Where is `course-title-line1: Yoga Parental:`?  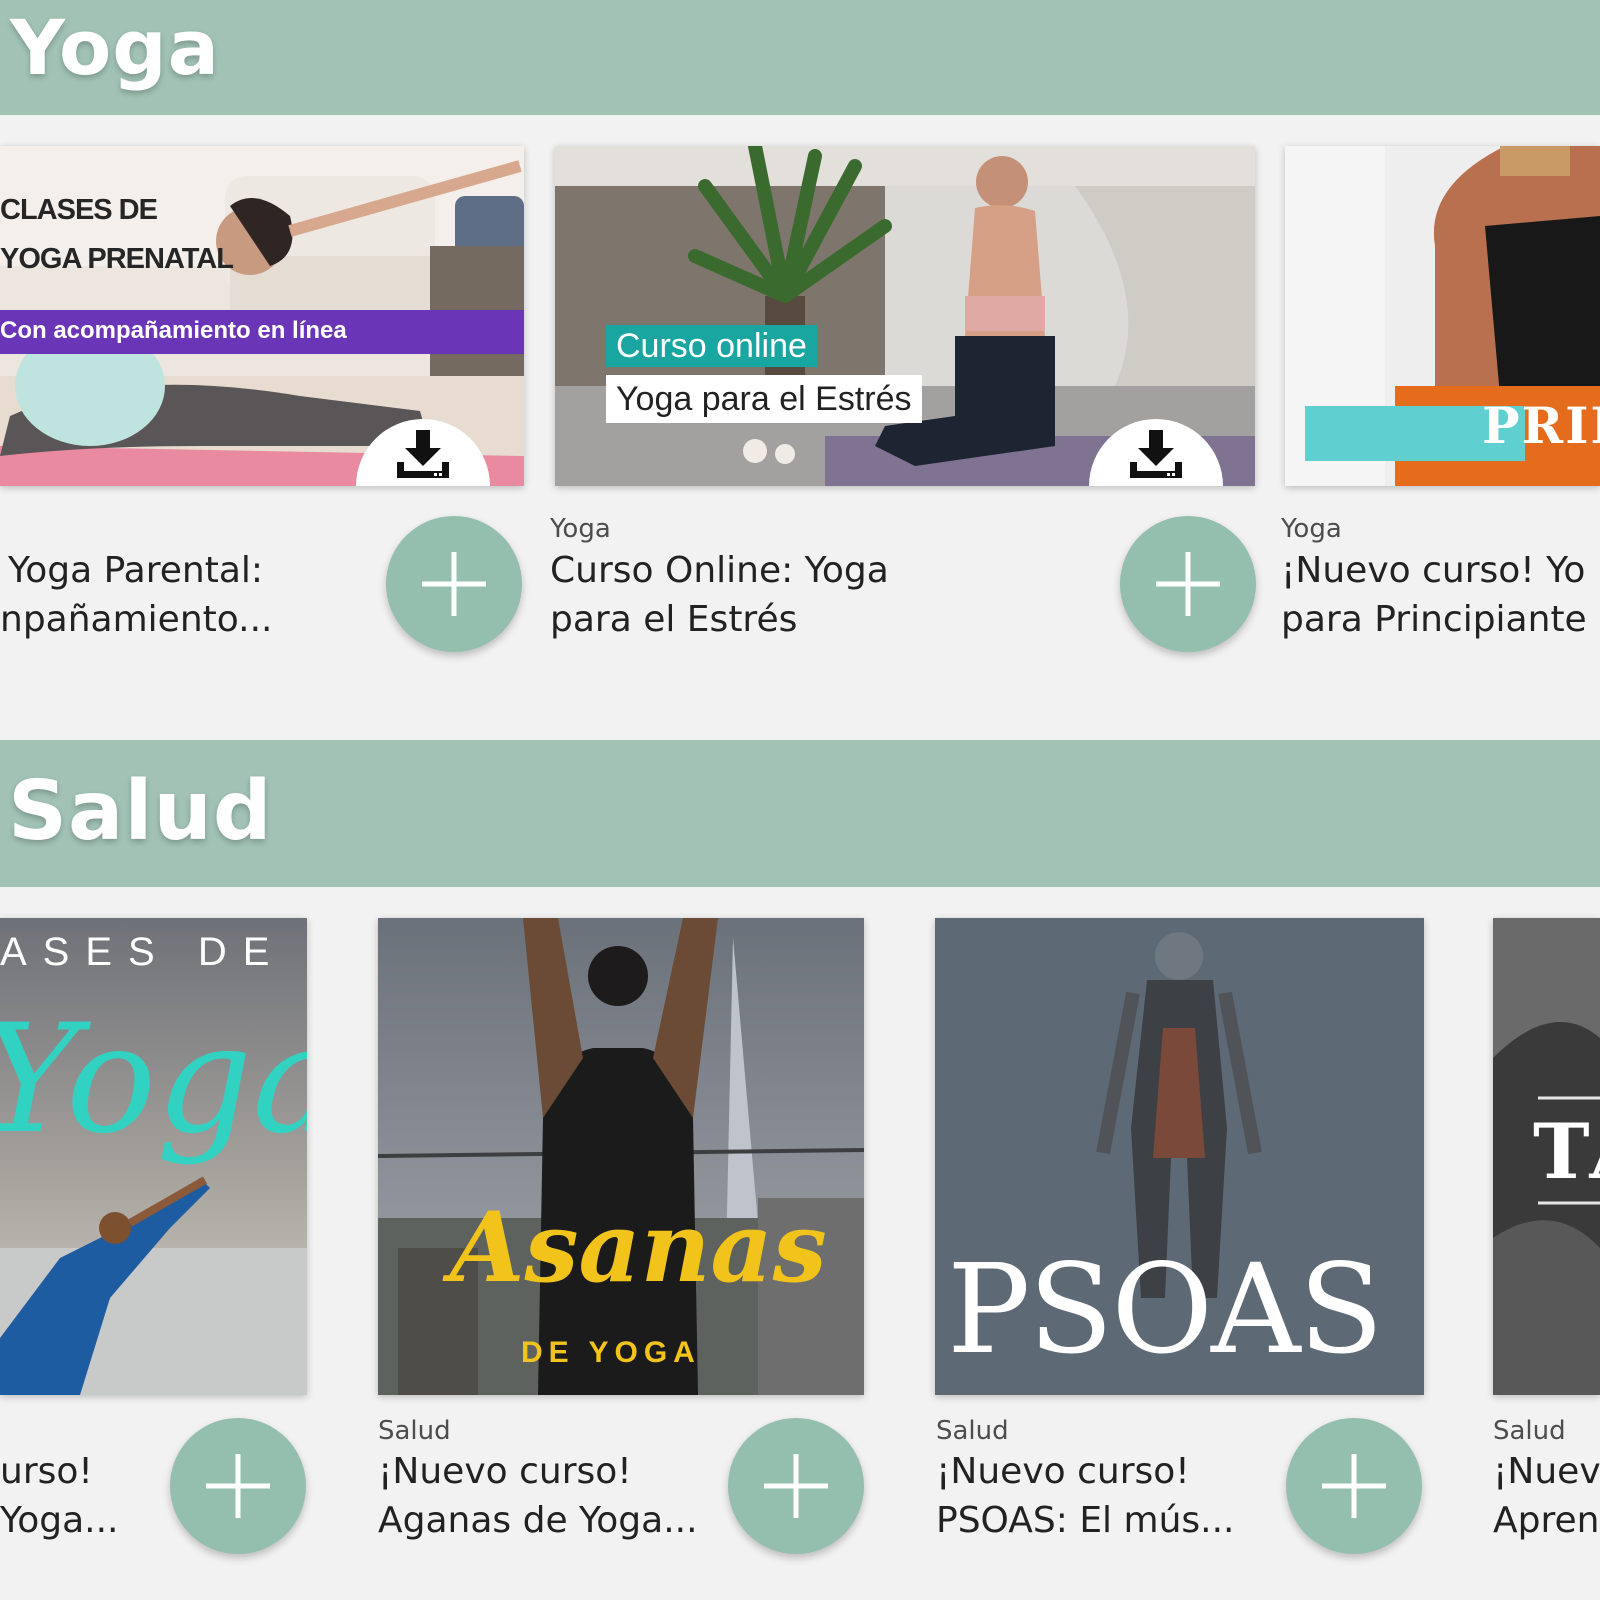
course-title-line1: Yoga Parental: is located at coordinates (188, 570).